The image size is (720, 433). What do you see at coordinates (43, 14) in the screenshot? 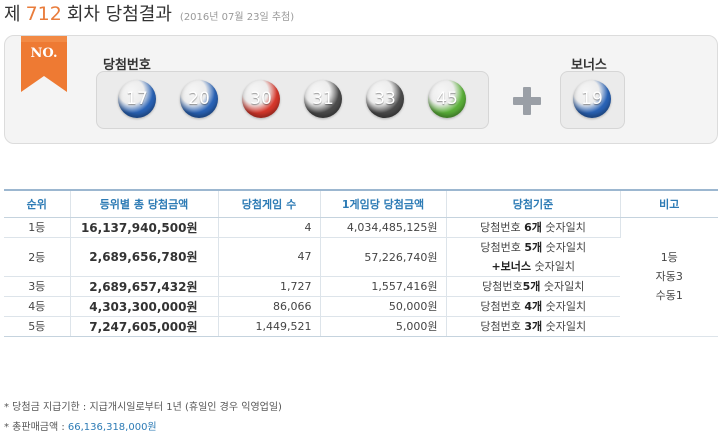
I see `round-number: 712` at bounding box center [43, 14].